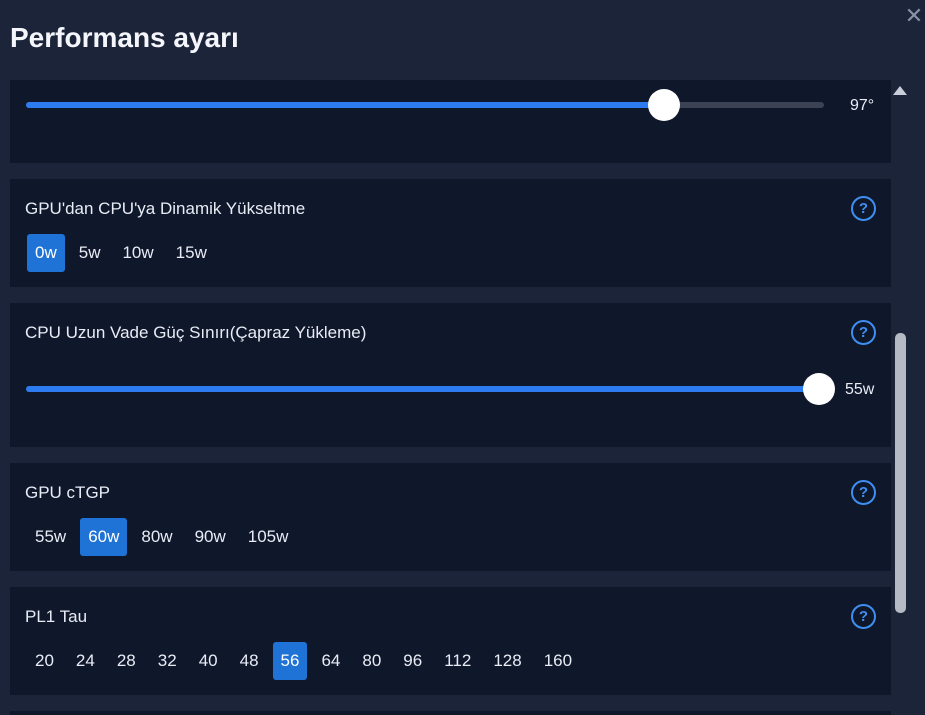 This screenshot has height=715, width=925. I want to click on option-button: 32, so click(167, 661).